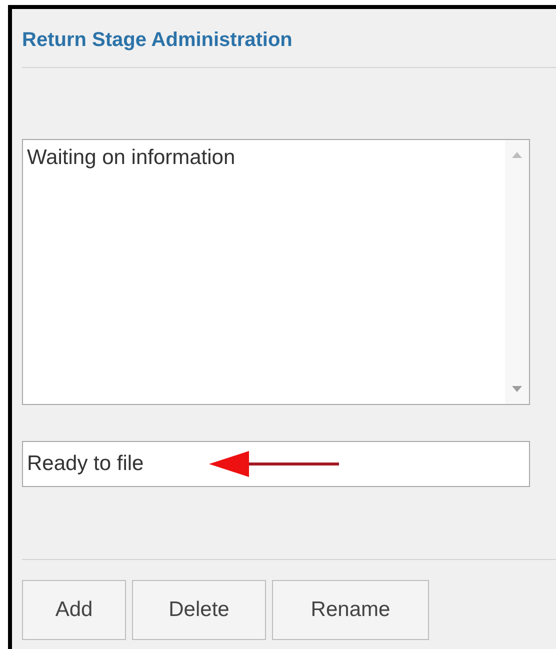 The height and width of the screenshot is (649, 556). I want to click on scroll-up-icon, so click(517, 155).